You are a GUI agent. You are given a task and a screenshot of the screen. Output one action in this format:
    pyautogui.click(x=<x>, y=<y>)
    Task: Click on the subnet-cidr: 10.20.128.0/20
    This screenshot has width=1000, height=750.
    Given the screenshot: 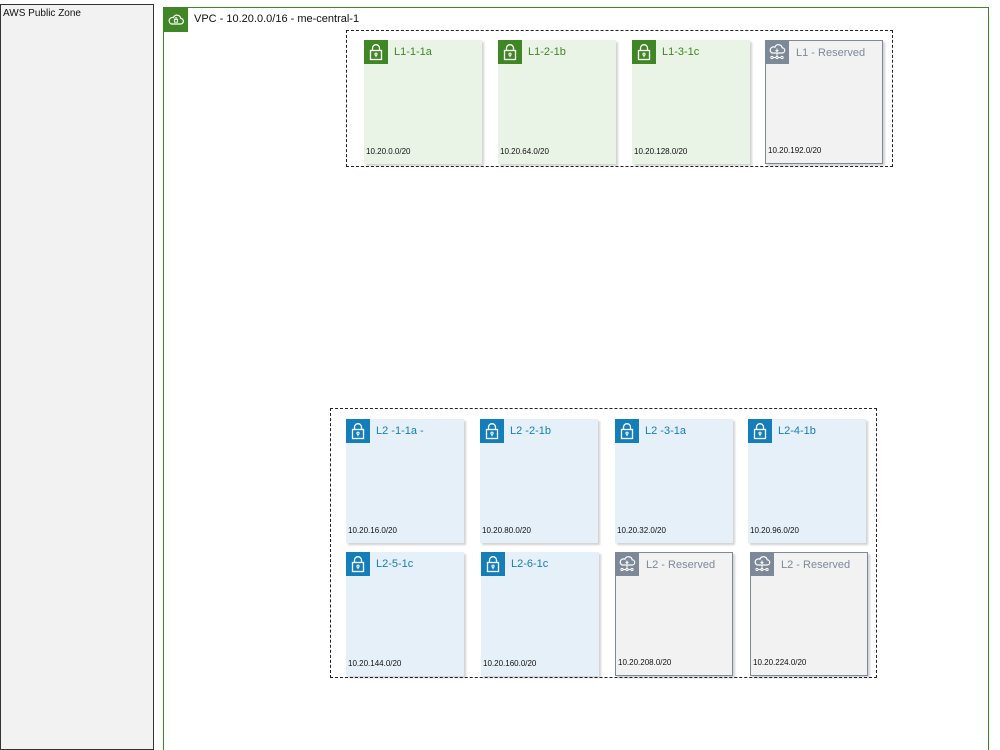 What is the action you would take?
    pyautogui.click(x=661, y=151)
    